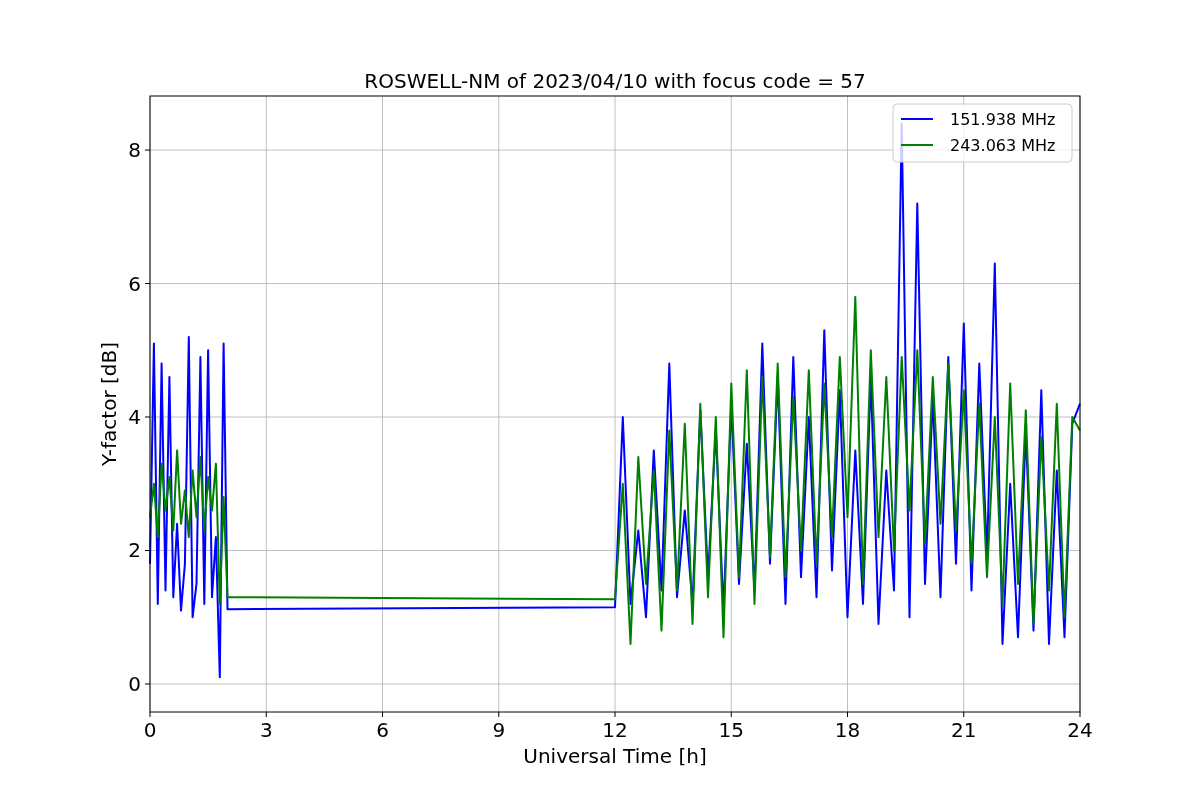 Image resolution: width=1200 pixels, height=800 pixels. What do you see at coordinates (150, 730) in the screenshot?
I see `x-tick-label: 0` at bounding box center [150, 730].